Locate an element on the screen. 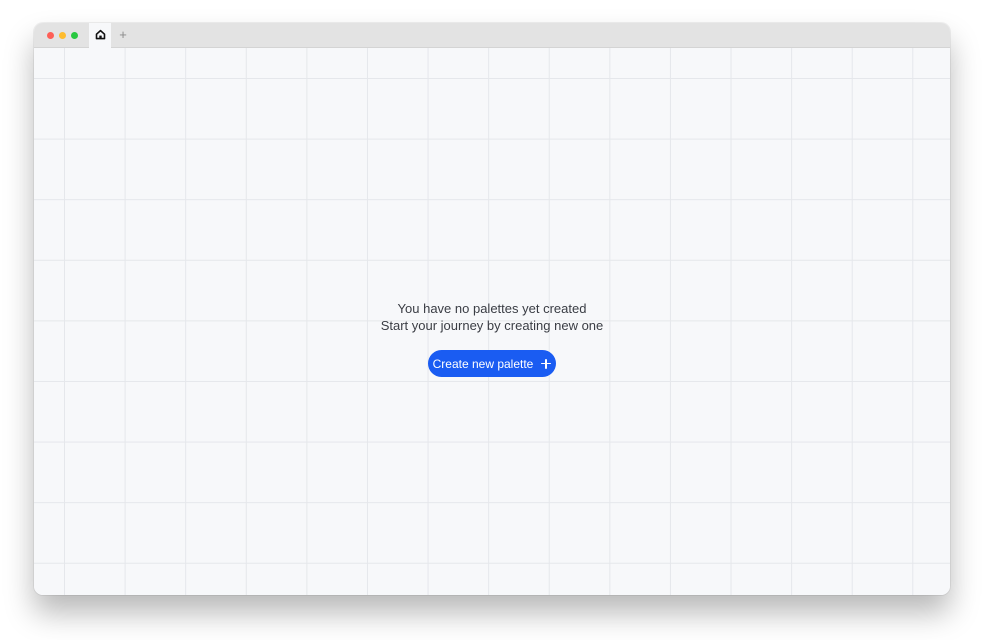 The width and height of the screenshot is (984, 640). empty-state-message: You have no palettes yet created is located at coordinates (492, 308).